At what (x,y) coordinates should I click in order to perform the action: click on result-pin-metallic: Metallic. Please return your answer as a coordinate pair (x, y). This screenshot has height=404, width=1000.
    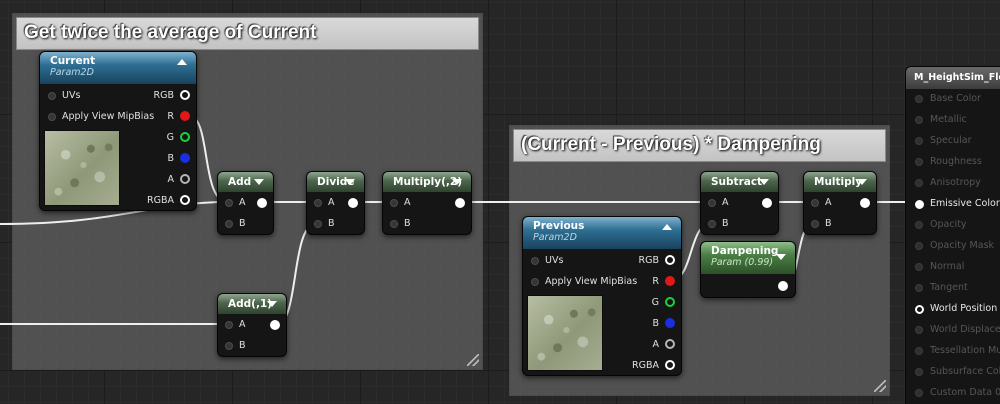
    Looking at the image, I should click on (953, 120).